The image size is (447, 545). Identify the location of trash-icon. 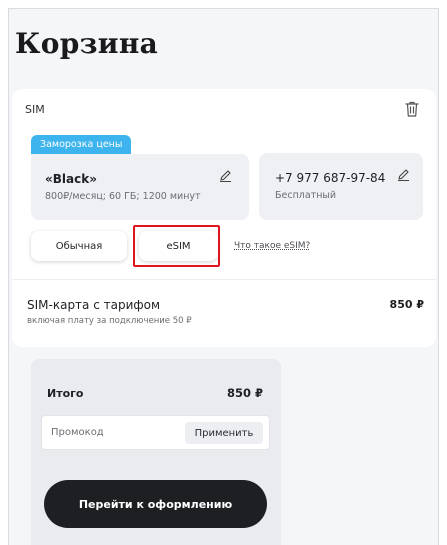
(412, 109).